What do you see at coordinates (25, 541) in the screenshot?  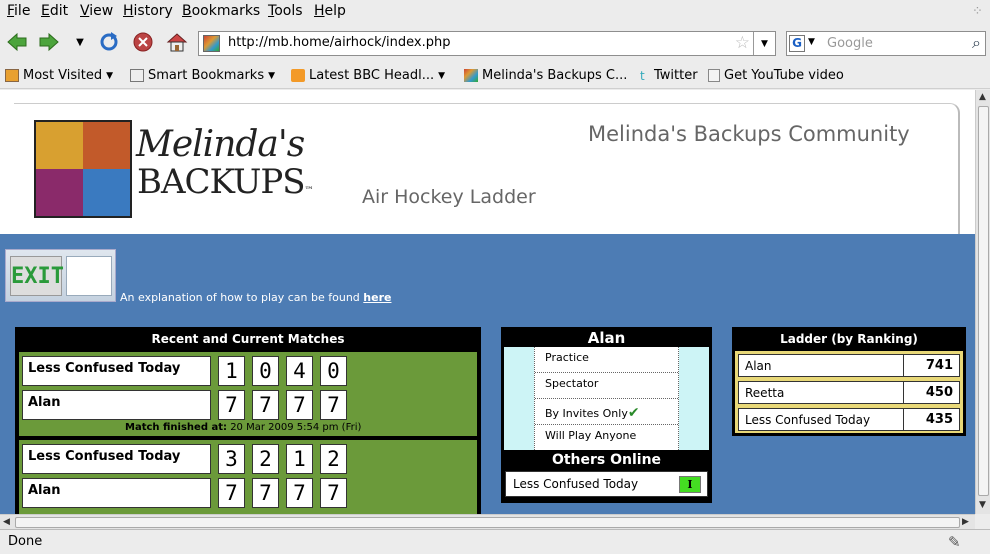 I see `status-text: Done` at bounding box center [25, 541].